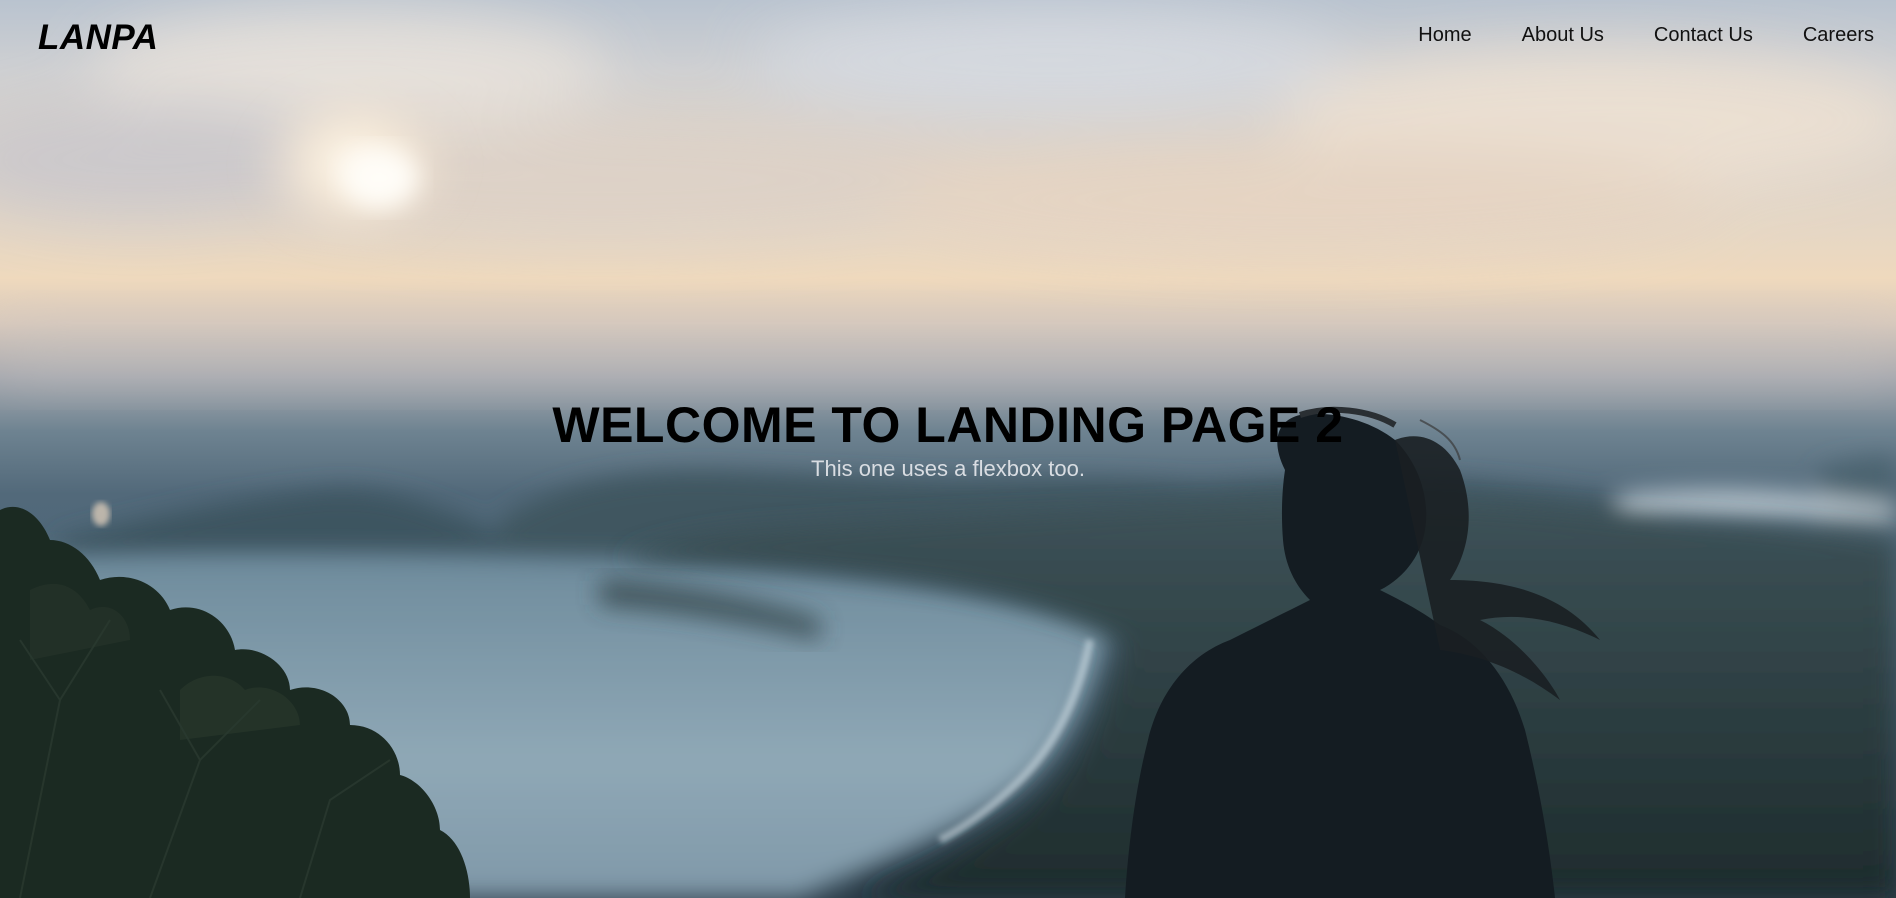  Describe the element at coordinates (1444, 35) in the screenshot. I see `nav-link-home: Home` at that location.